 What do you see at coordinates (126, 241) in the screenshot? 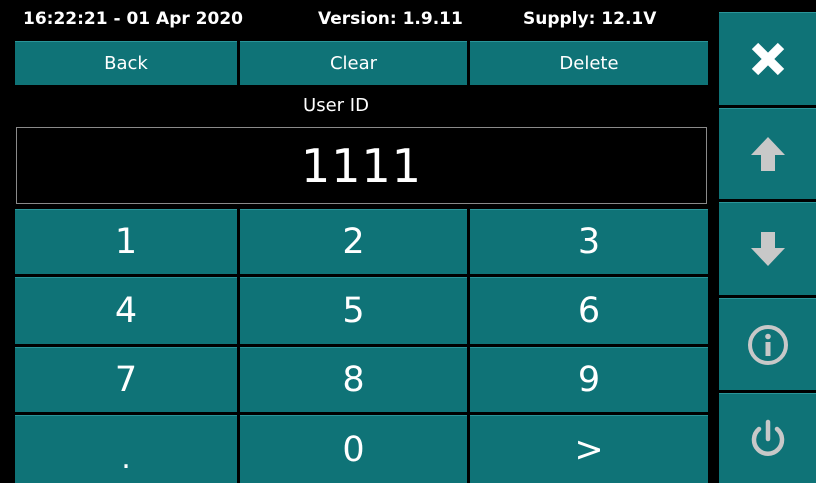
I see `key-1: 1` at bounding box center [126, 241].